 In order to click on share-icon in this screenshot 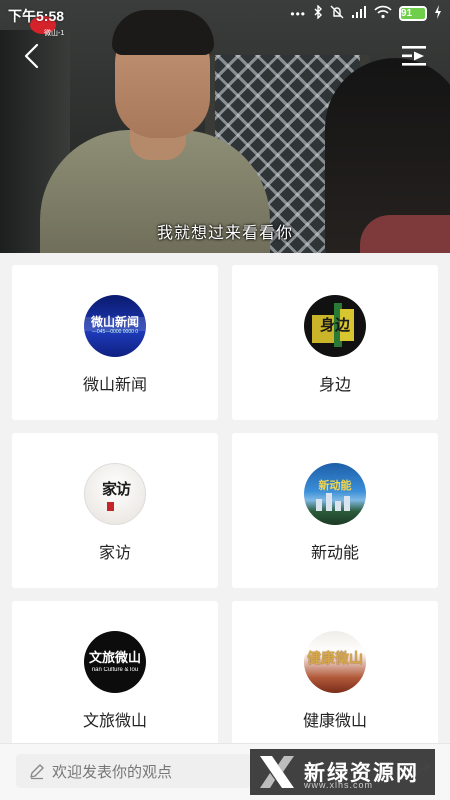, I will do `click(423, 771)`.